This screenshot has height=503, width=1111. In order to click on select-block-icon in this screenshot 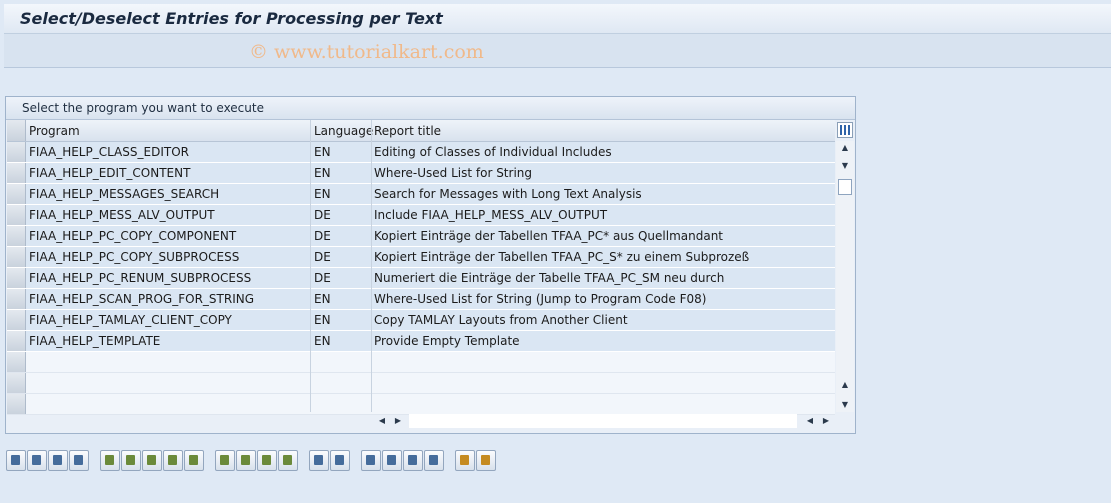, I will do `click(79, 460)`.